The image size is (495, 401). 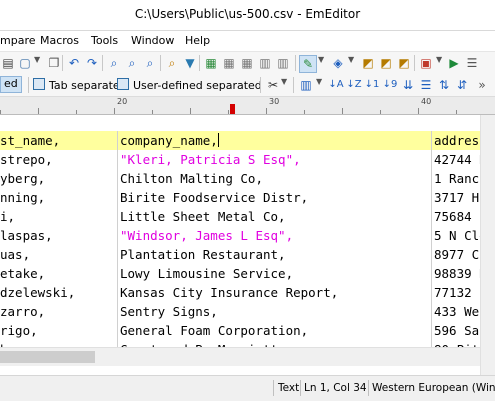 What do you see at coordinates (336, 85) in the screenshot?
I see `sort-a-z-icon: ↓A` at bounding box center [336, 85].